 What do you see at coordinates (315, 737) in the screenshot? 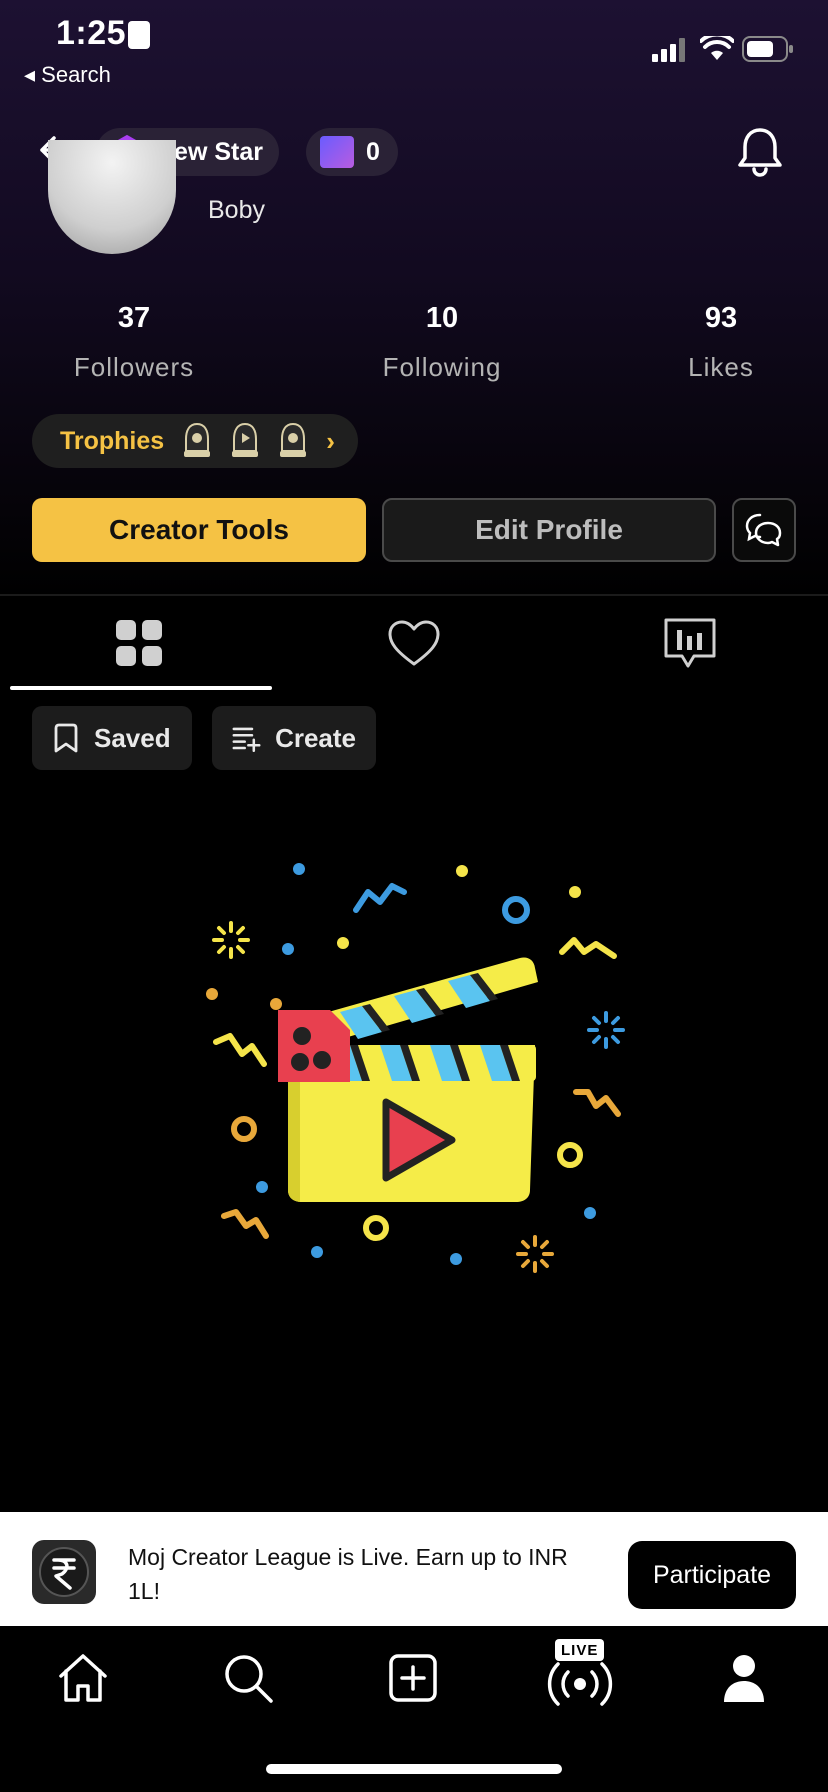
I see `create-label: Create` at bounding box center [315, 737].